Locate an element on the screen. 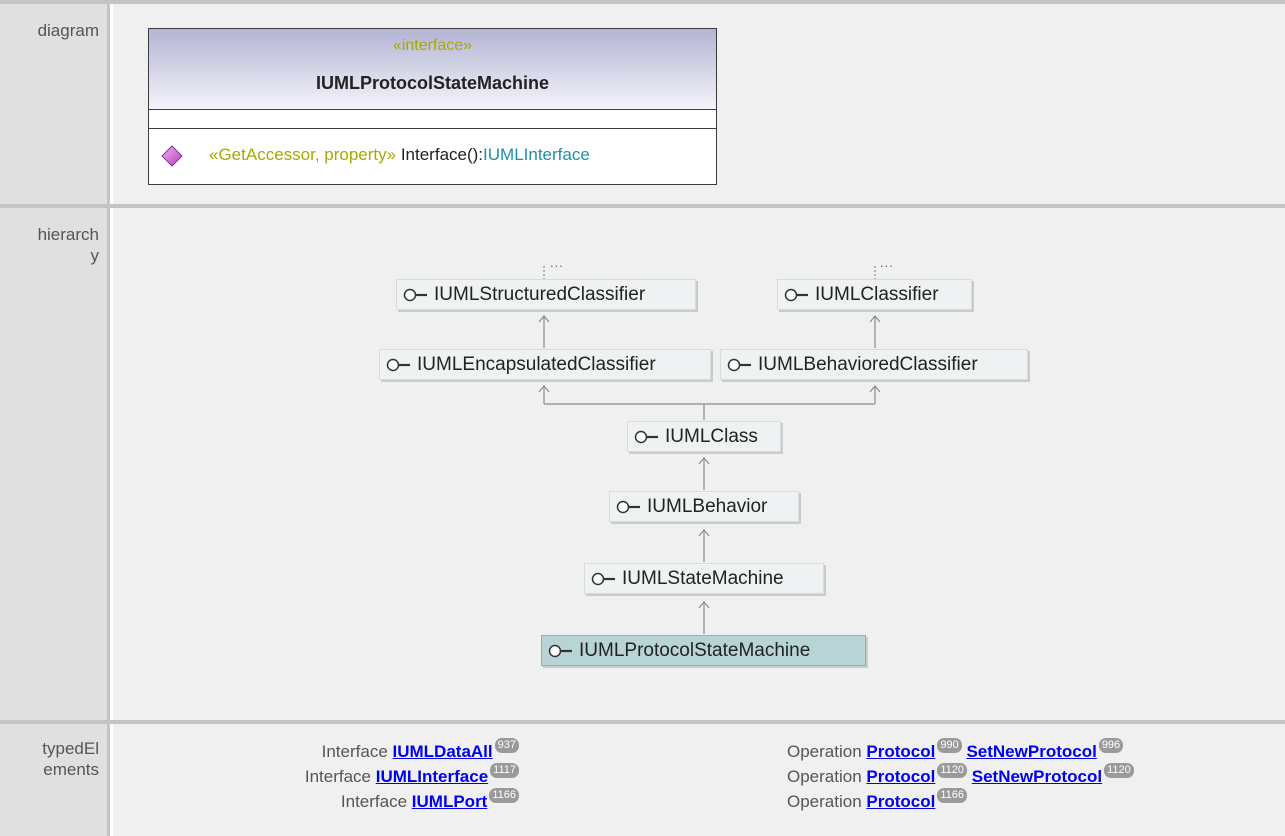  typed-element-link: IUMLInterface is located at coordinates (432, 776).